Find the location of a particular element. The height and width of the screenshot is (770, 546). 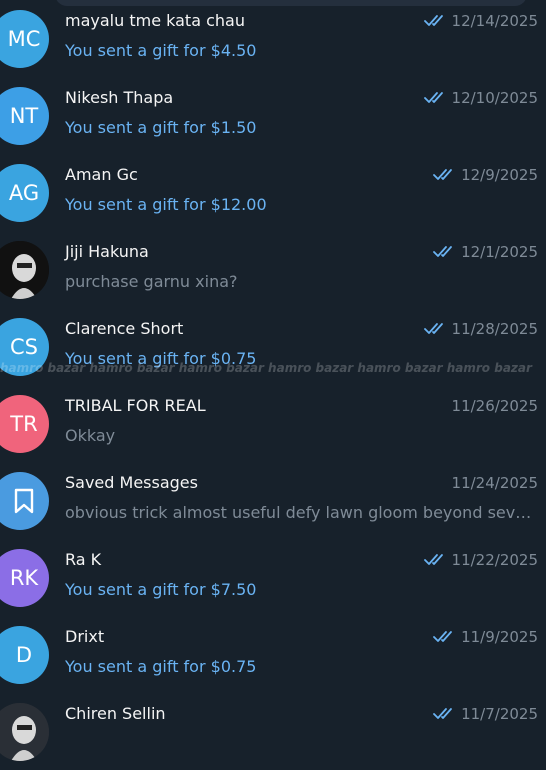

avatar: TR is located at coordinates (24, 424).